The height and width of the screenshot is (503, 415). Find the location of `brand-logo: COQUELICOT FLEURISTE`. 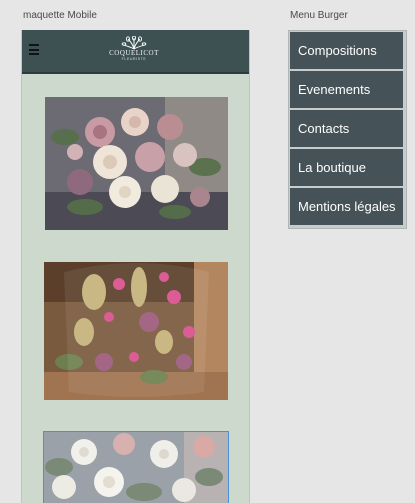

brand-logo: COQUELICOT FLEURISTE is located at coordinates (134, 51).